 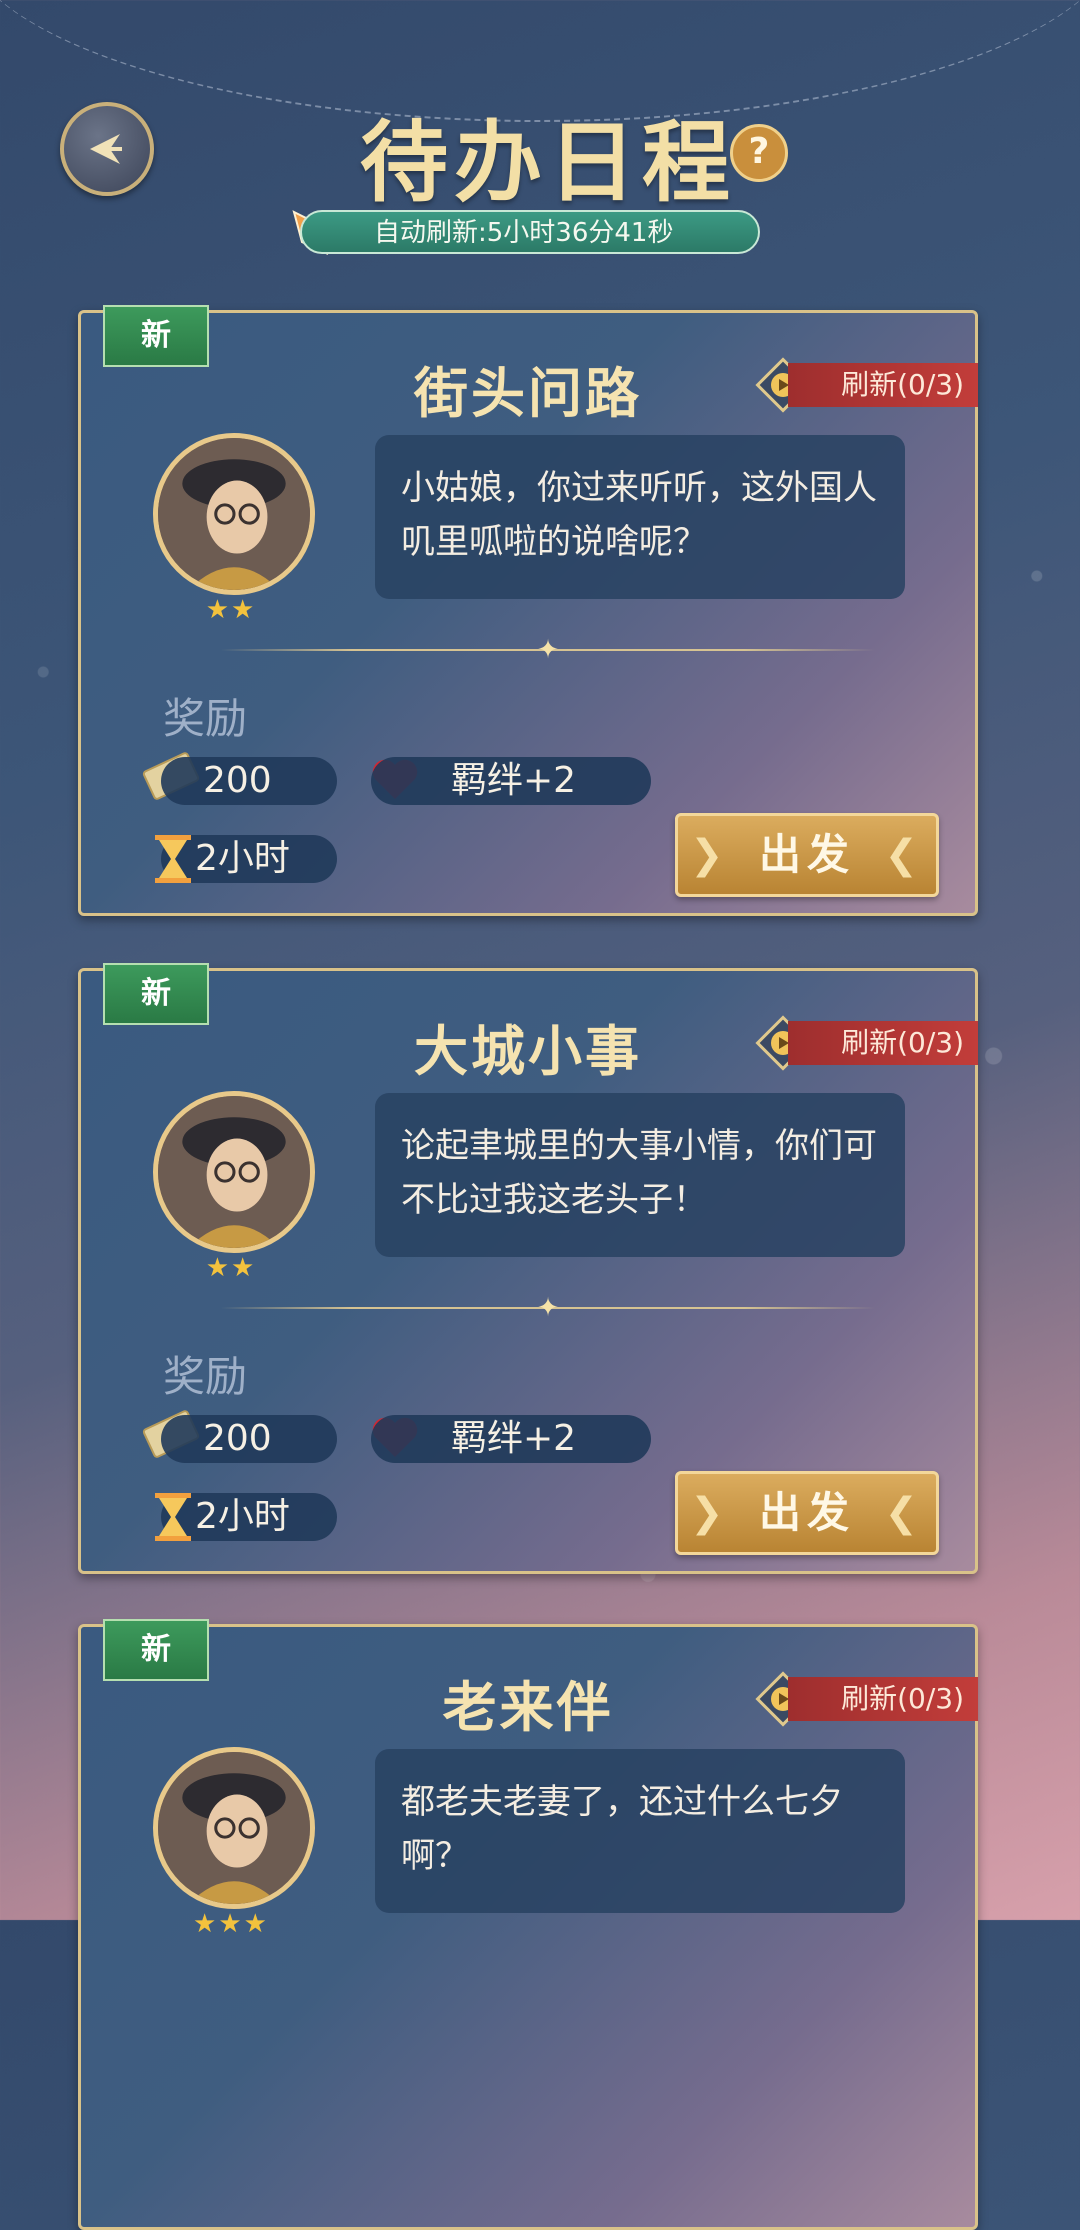 I want to click on back-arrow-icon, so click(x=106, y=149).